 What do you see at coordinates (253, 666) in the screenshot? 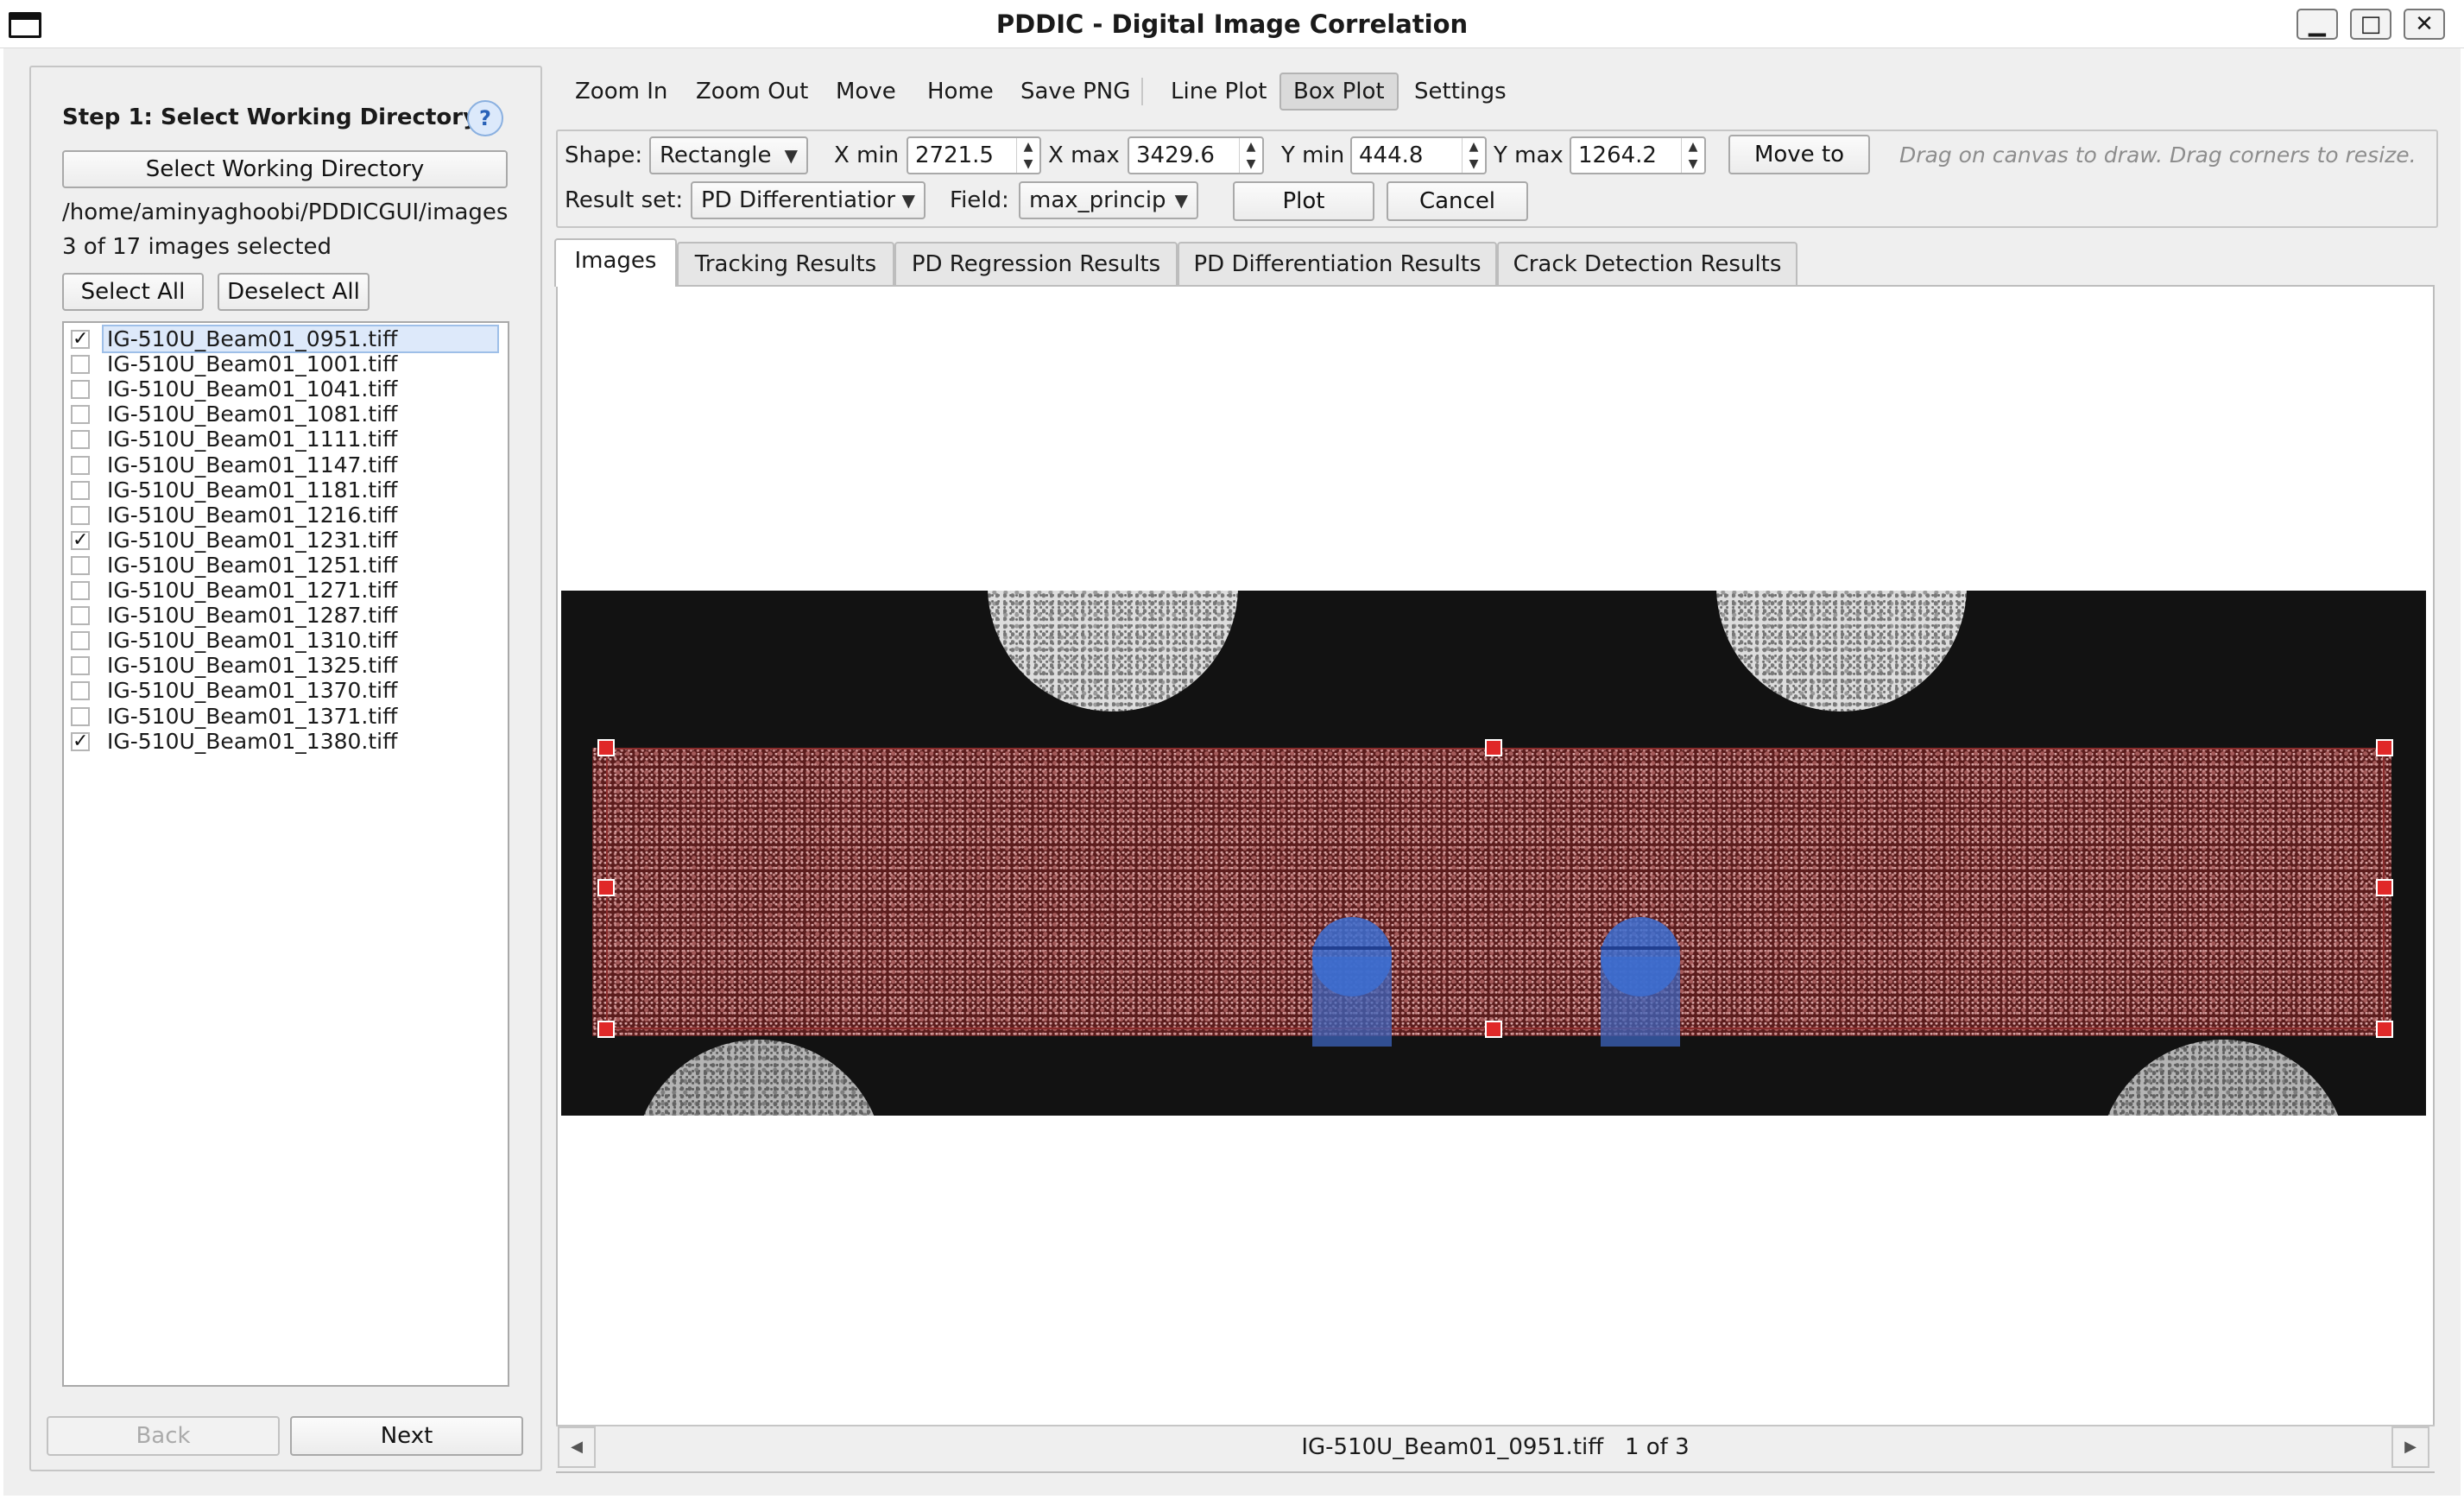
I see `file-name: IG-510U_Beam01_1325.tiff` at bounding box center [253, 666].